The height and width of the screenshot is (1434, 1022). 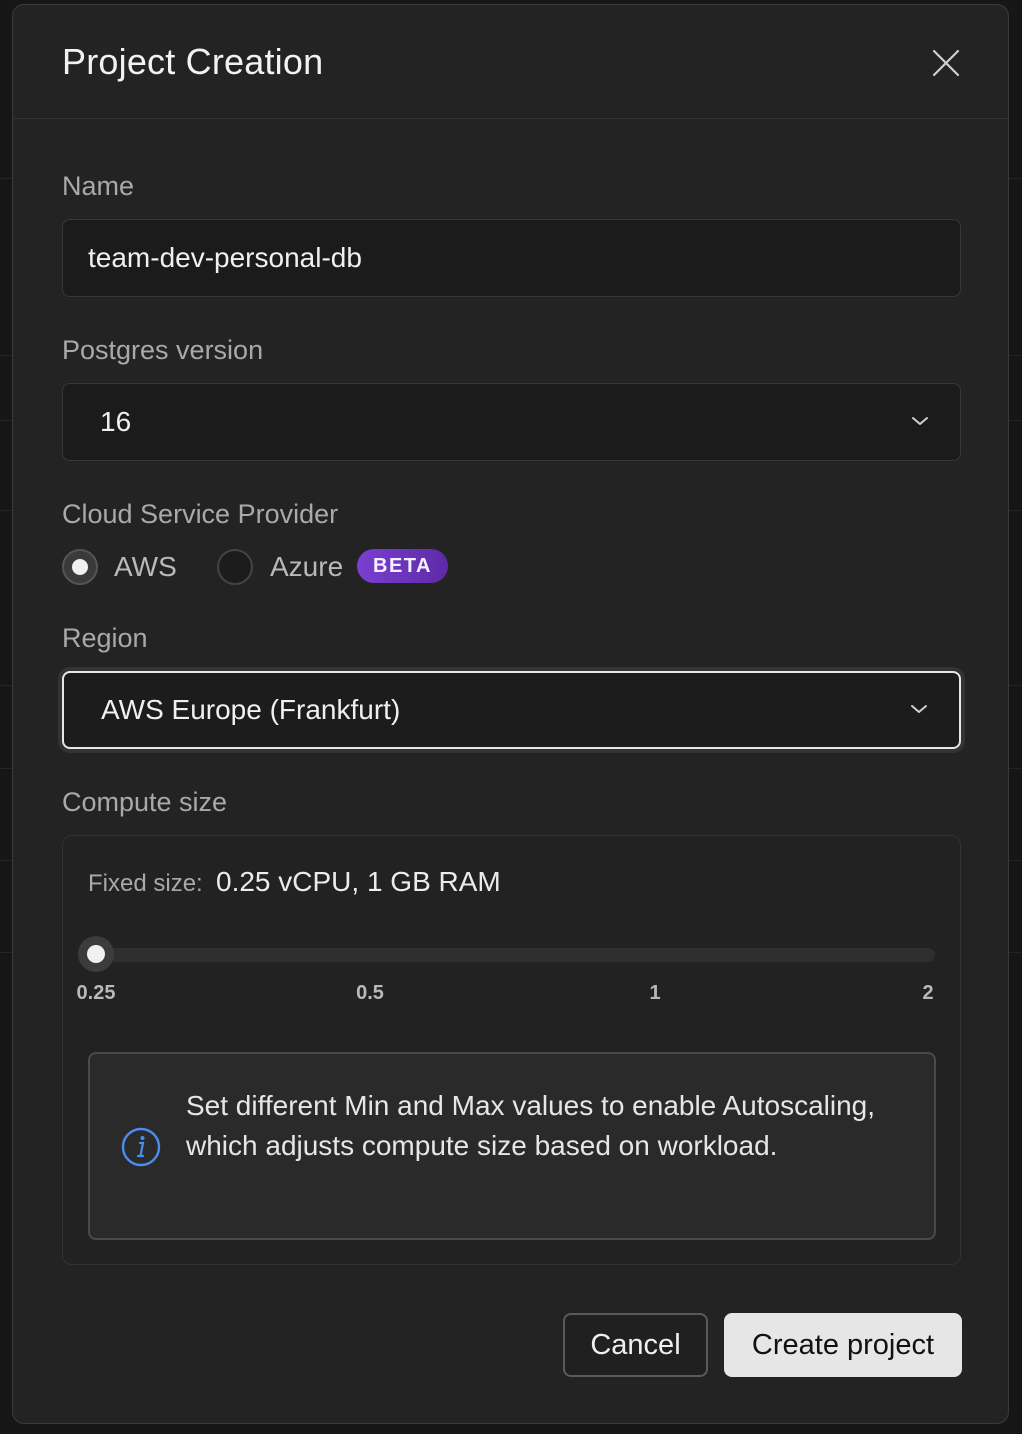 What do you see at coordinates (510, 955) in the screenshot?
I see `compute-slider-track` at bounding box center [510, 955].